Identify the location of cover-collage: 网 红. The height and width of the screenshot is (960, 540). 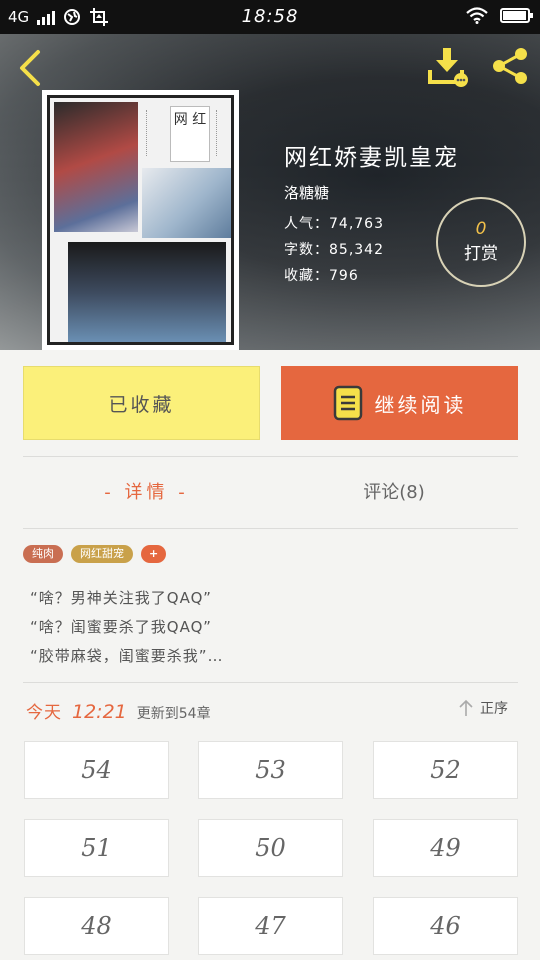
(140, 220).